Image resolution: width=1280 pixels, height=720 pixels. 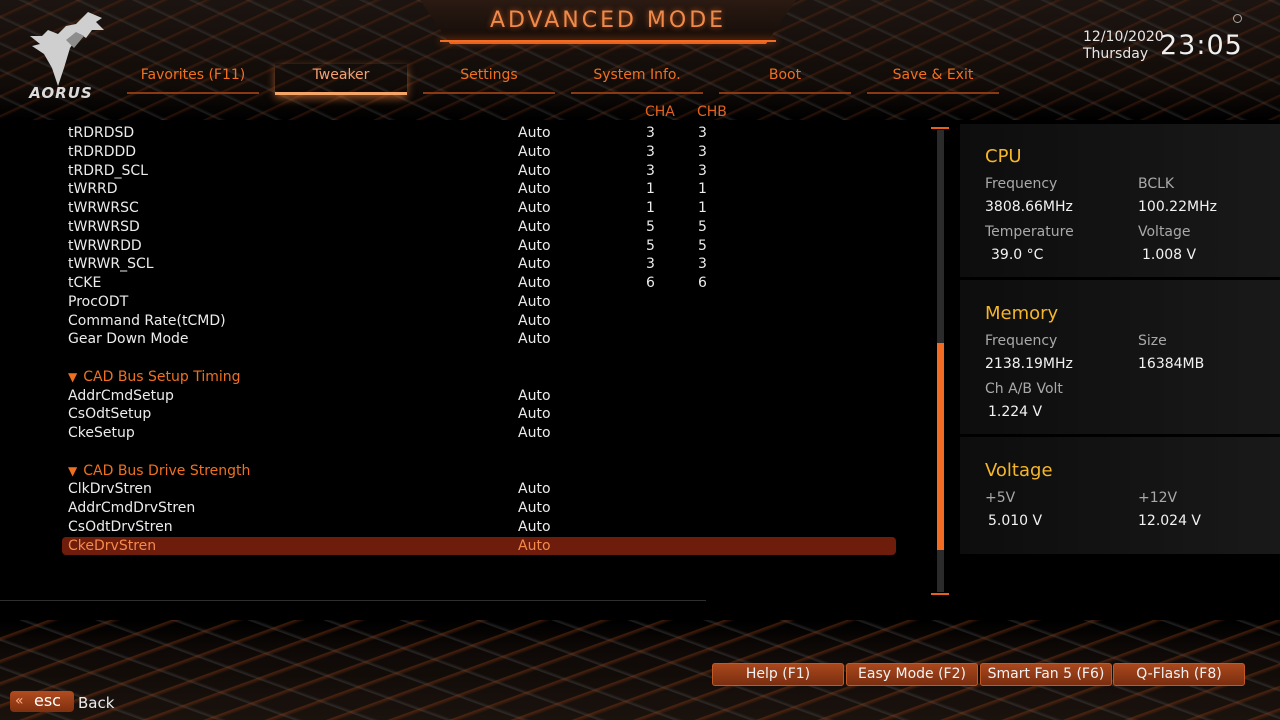 I want to click on tab-settings: Settings, so click(x=489, y=79).